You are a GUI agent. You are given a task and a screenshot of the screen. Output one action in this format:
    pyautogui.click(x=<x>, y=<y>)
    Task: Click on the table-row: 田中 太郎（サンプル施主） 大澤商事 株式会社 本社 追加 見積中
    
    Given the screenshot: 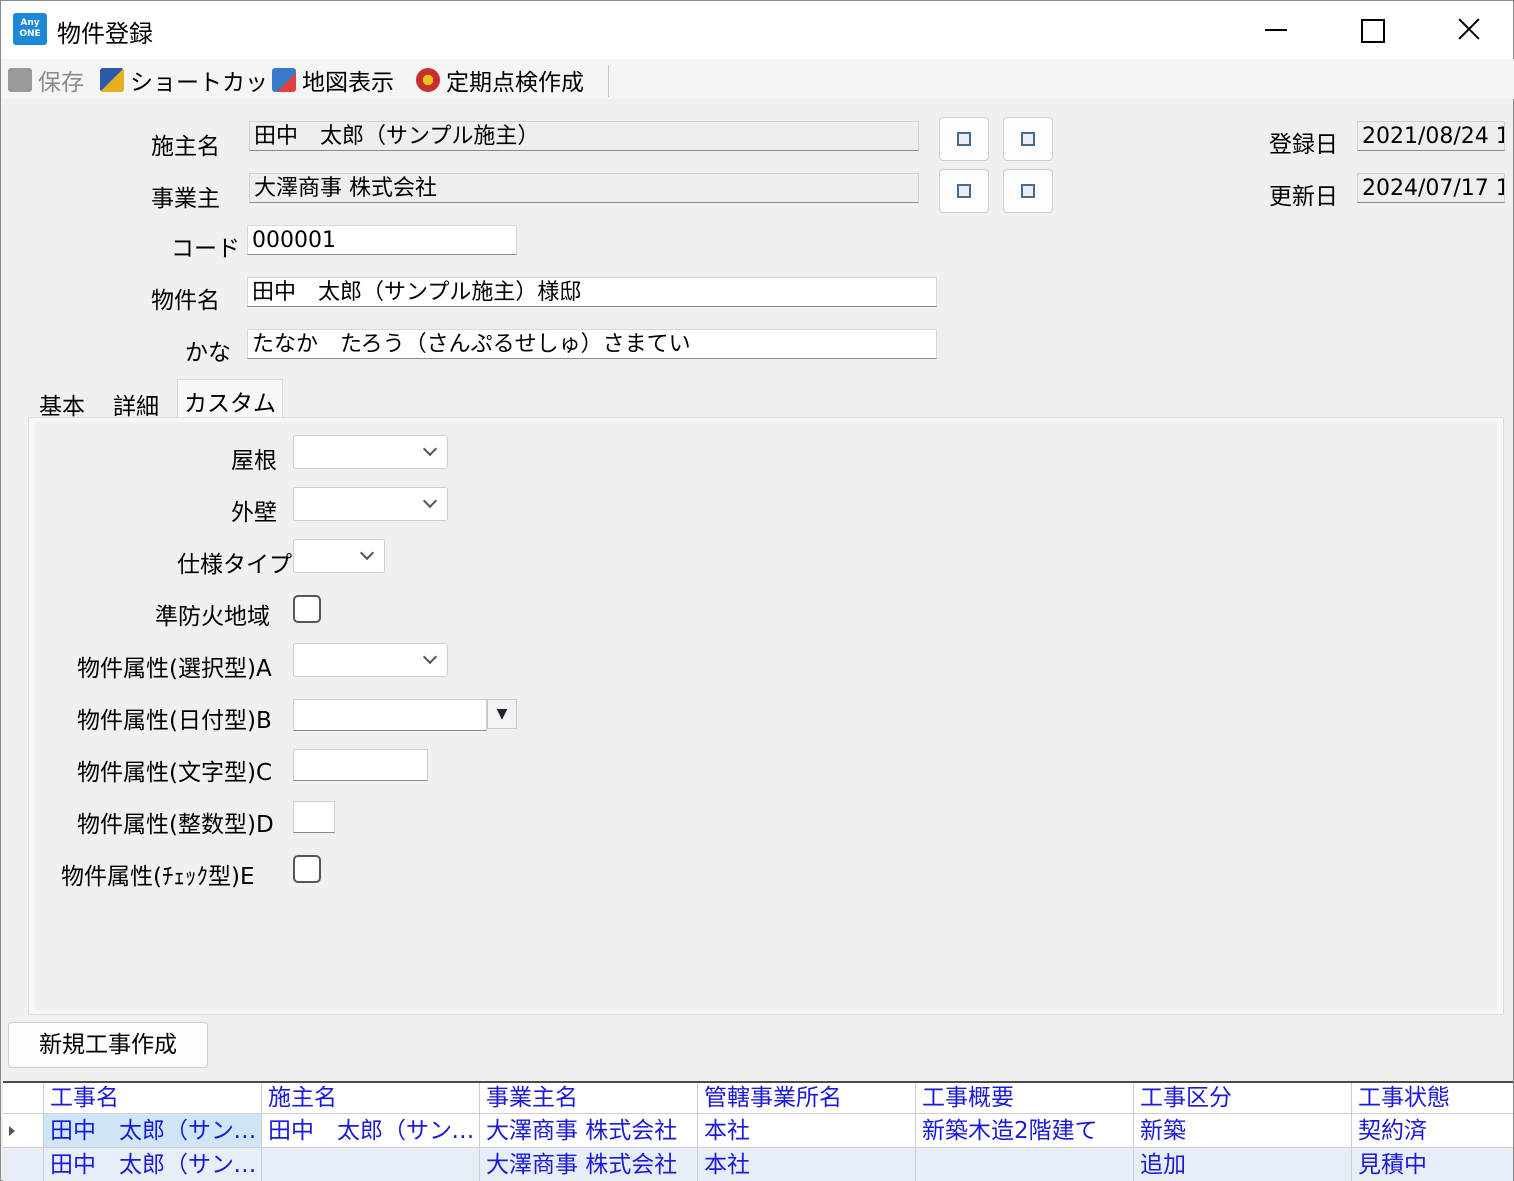 What is the action you would take?
    pyautogui.click(x=758, y=1164)
    